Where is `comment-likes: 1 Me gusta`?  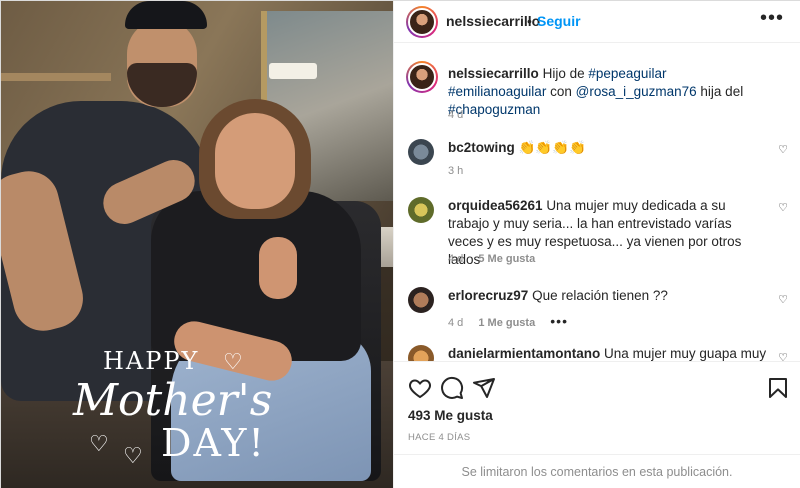 comment-likes: 1 Me gusta is located at coordinates (506, 323).